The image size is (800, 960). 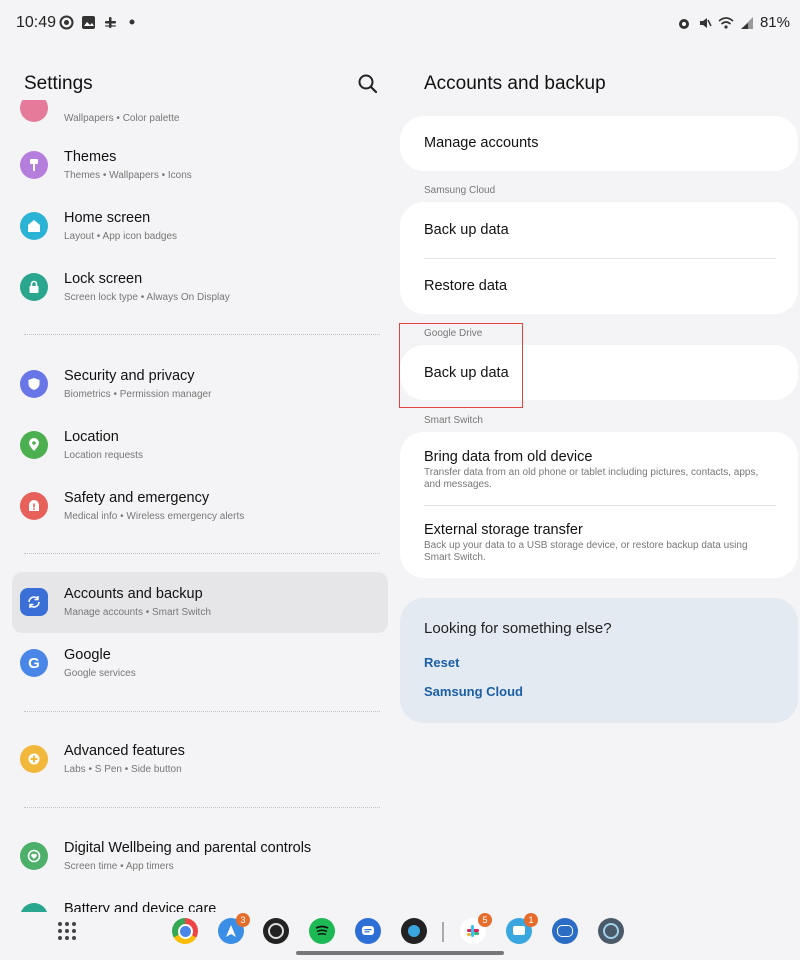 What do you see at coordinates (508, 457) in the screenshot?
I see `bring-data-label: Bring data from old device` at bounding box center [508, 457].